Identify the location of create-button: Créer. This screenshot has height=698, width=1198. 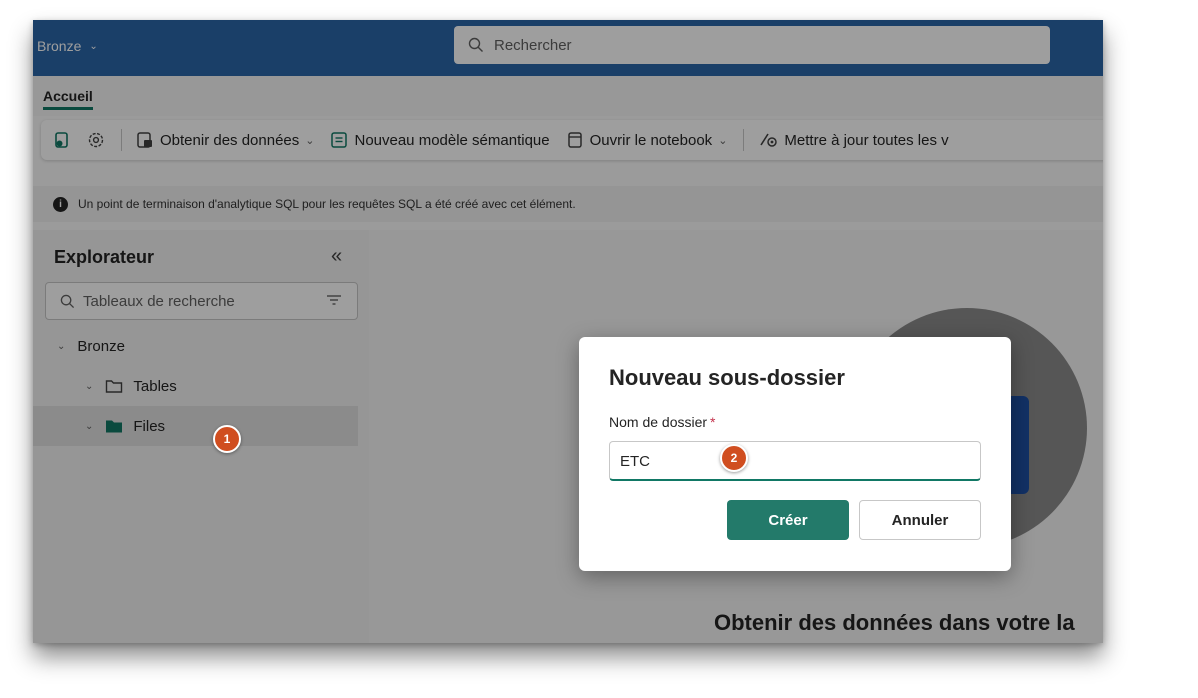
(788, 520).